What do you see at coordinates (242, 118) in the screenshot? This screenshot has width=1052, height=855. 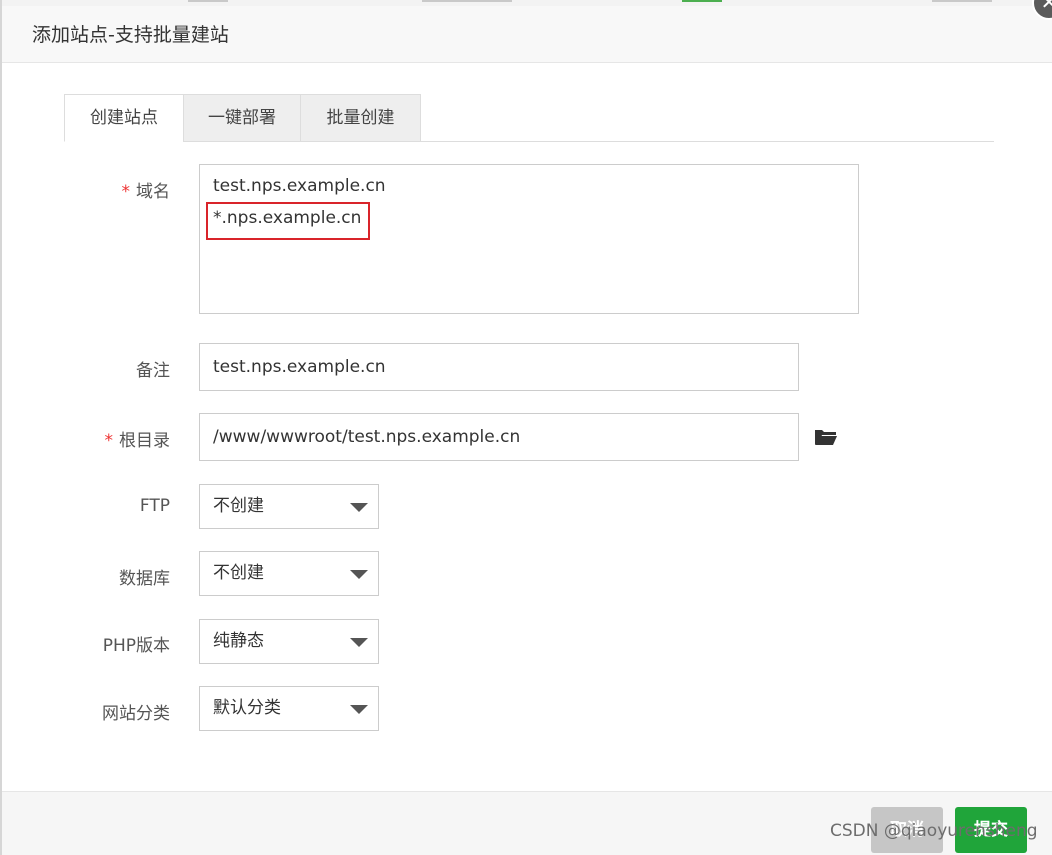 I see `tab-one-click-deploy: 一键部署` at bounding box center [242, 118].